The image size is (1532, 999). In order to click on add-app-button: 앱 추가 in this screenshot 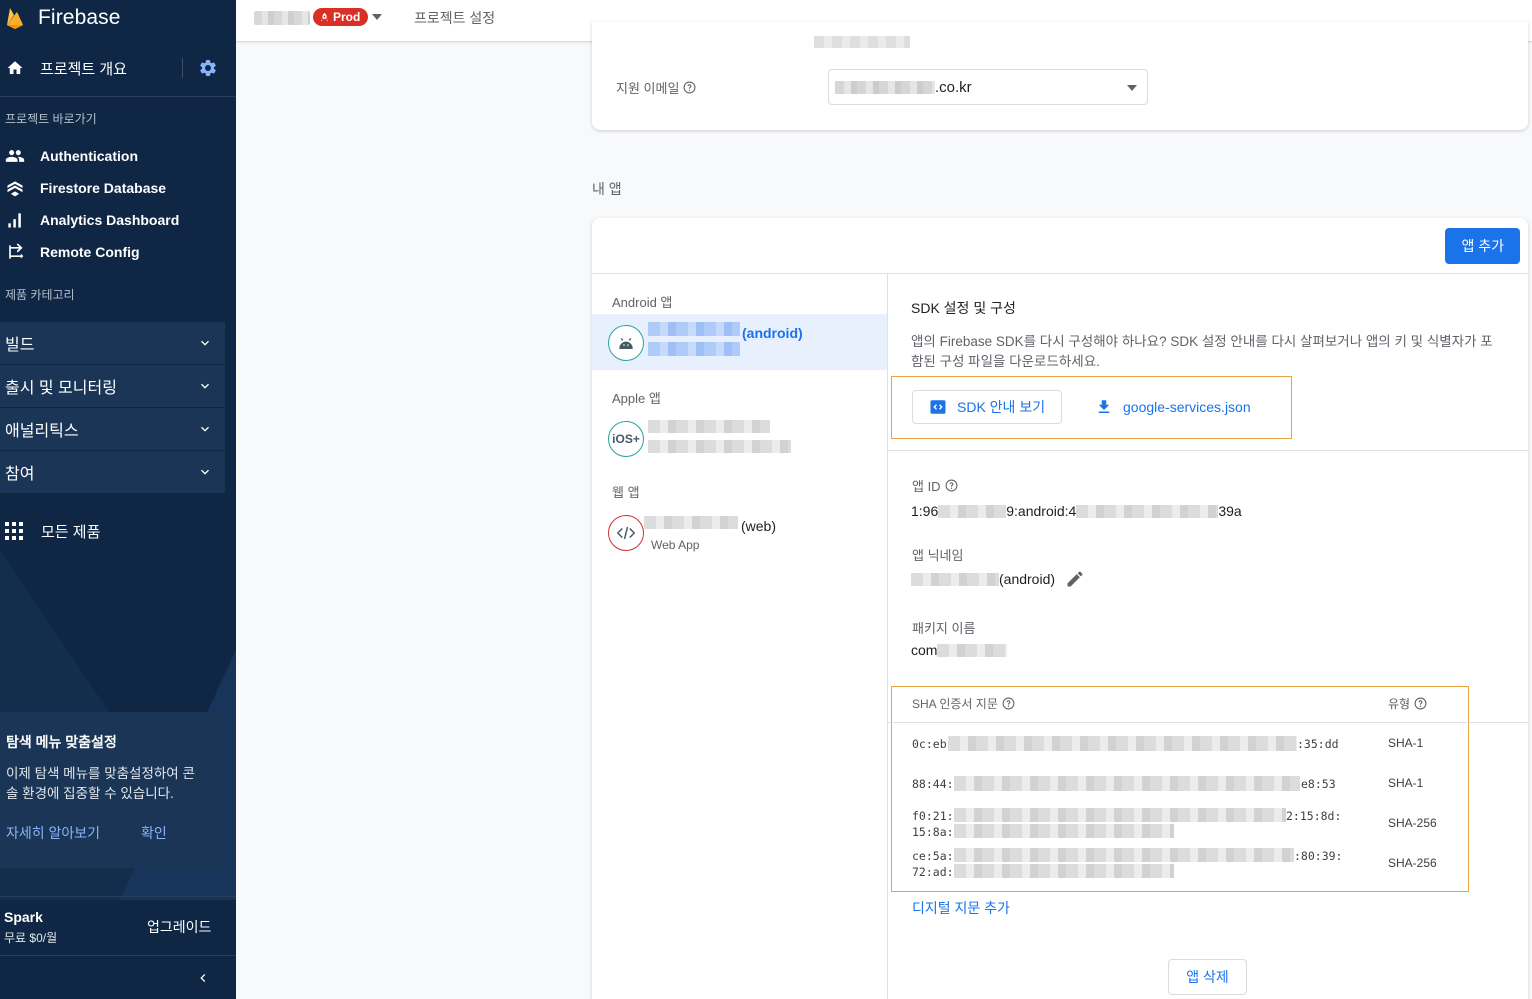, I will do `click(1482, 246)`.